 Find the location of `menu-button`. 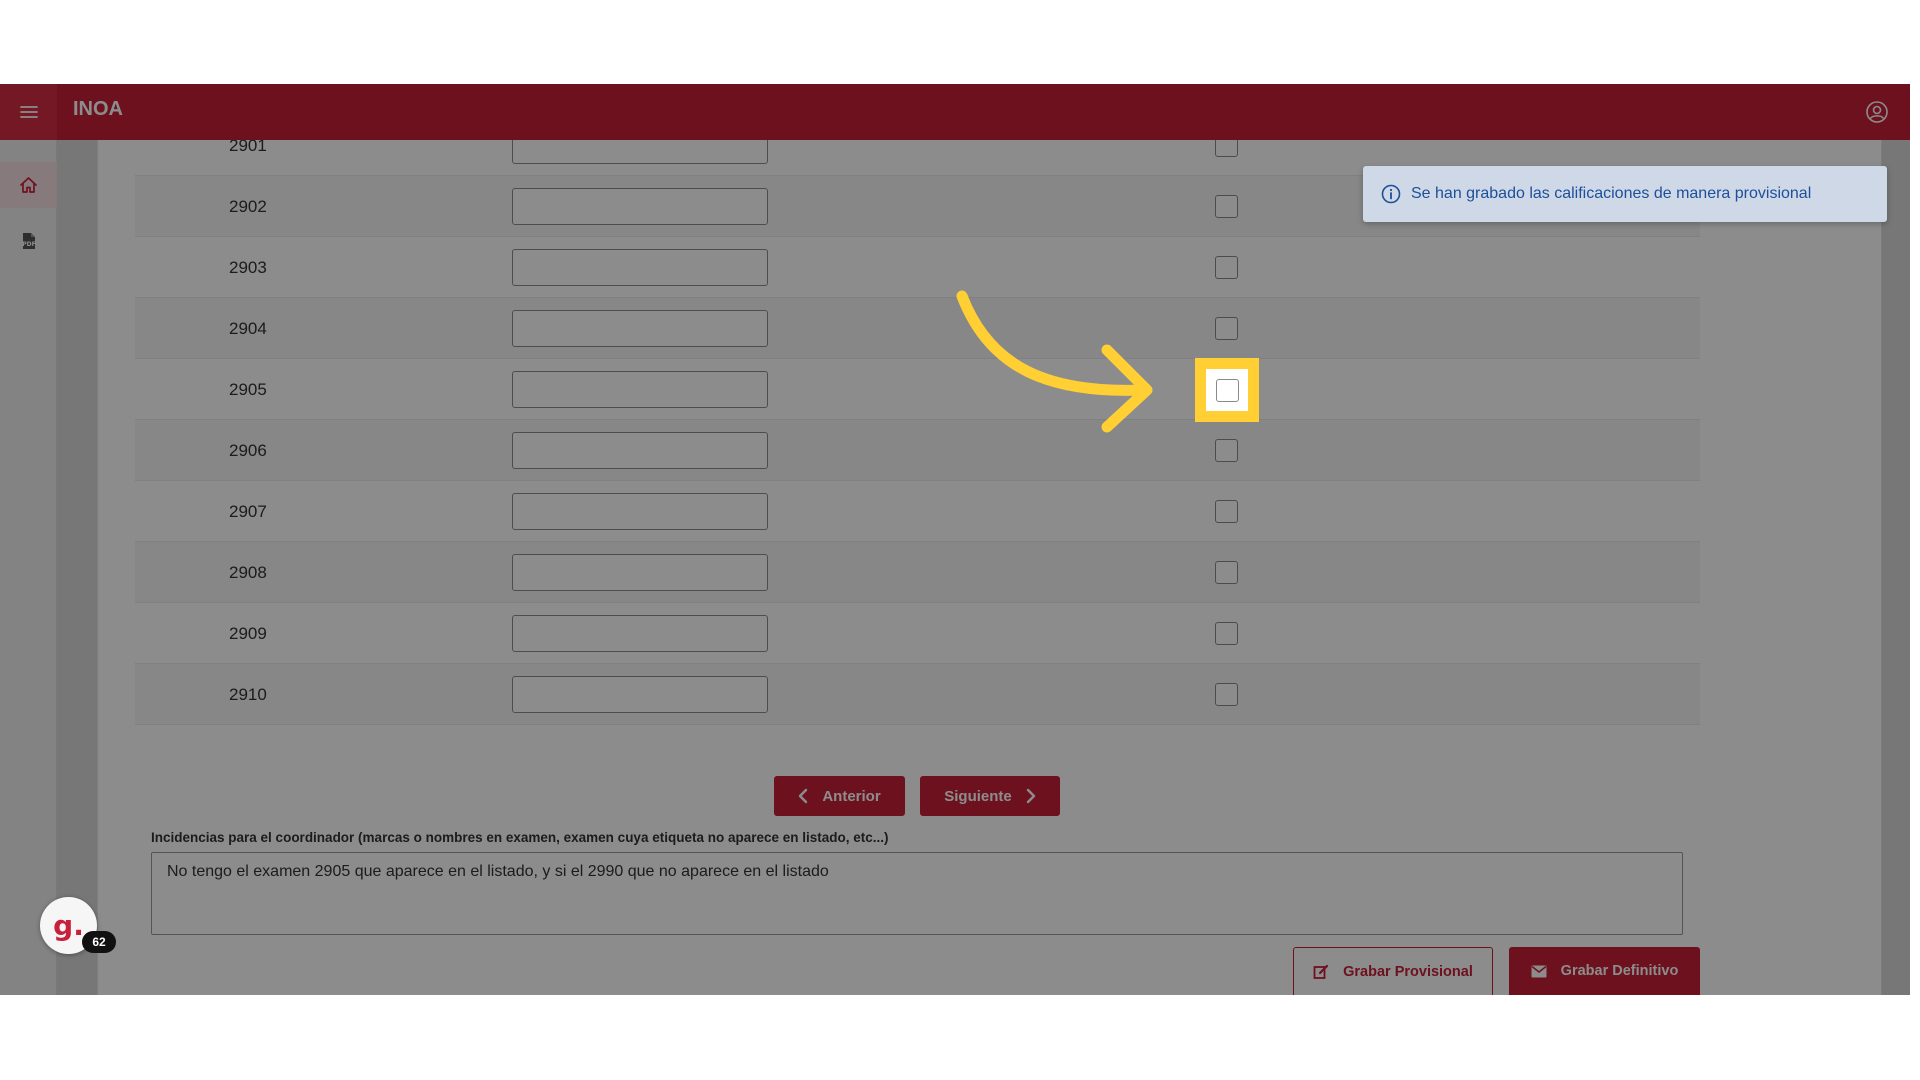

menu-button is located at coordinates (28, 112).